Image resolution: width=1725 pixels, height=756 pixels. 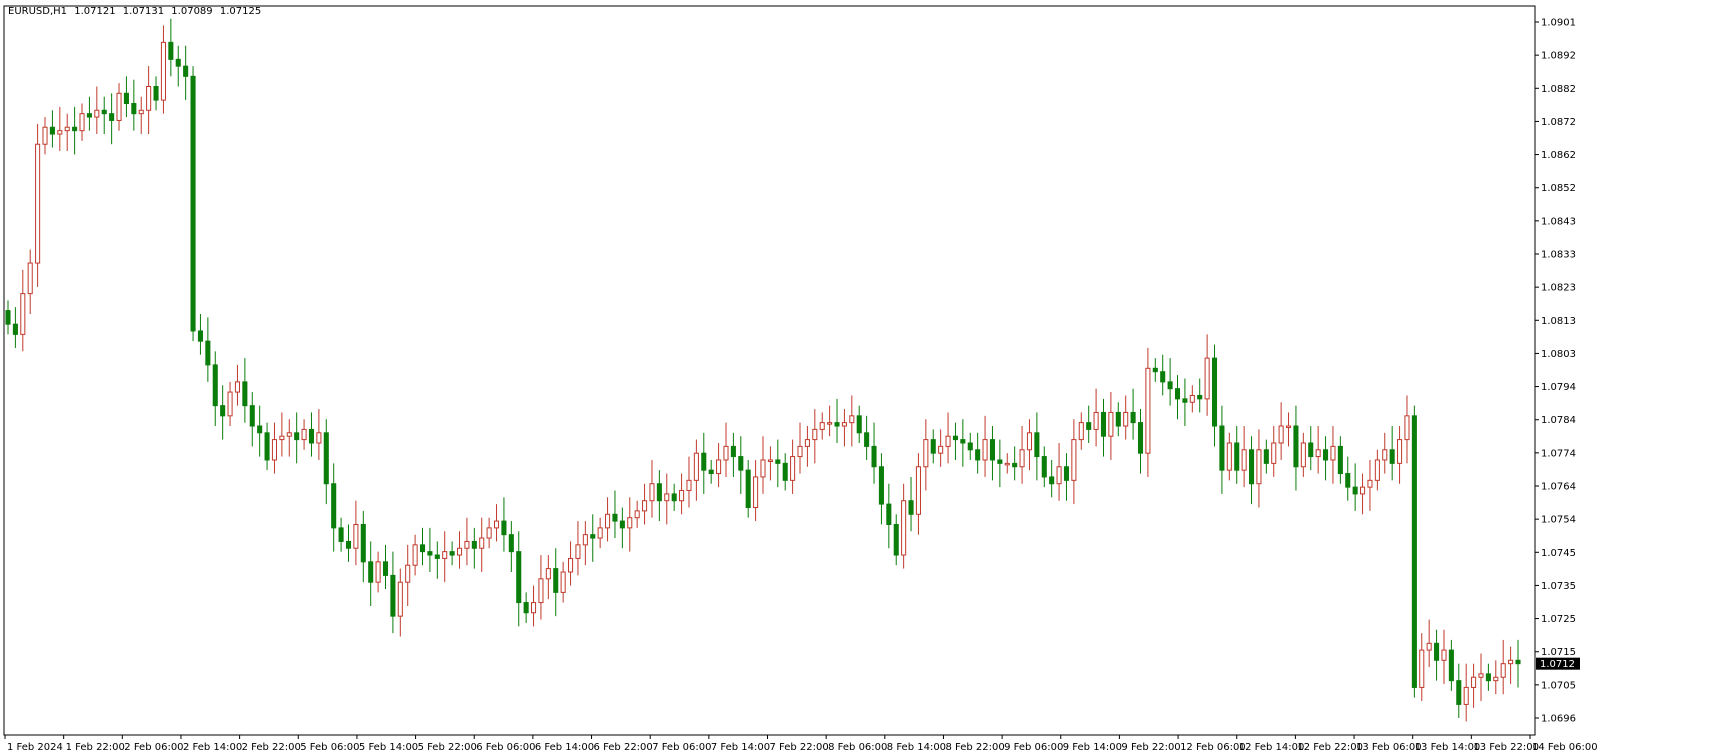 I want to click on time-axis-label: 5 Feb 22:00, so click(x=447, y=747).